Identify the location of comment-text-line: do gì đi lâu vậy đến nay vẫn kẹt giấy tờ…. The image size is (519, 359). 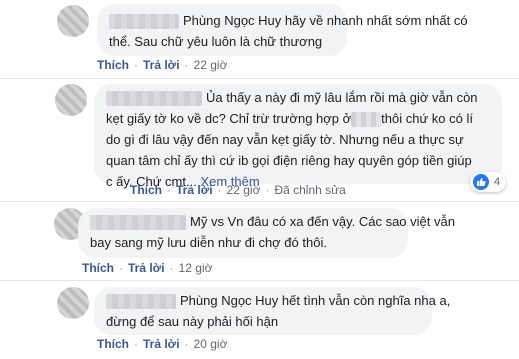
(285, 139).